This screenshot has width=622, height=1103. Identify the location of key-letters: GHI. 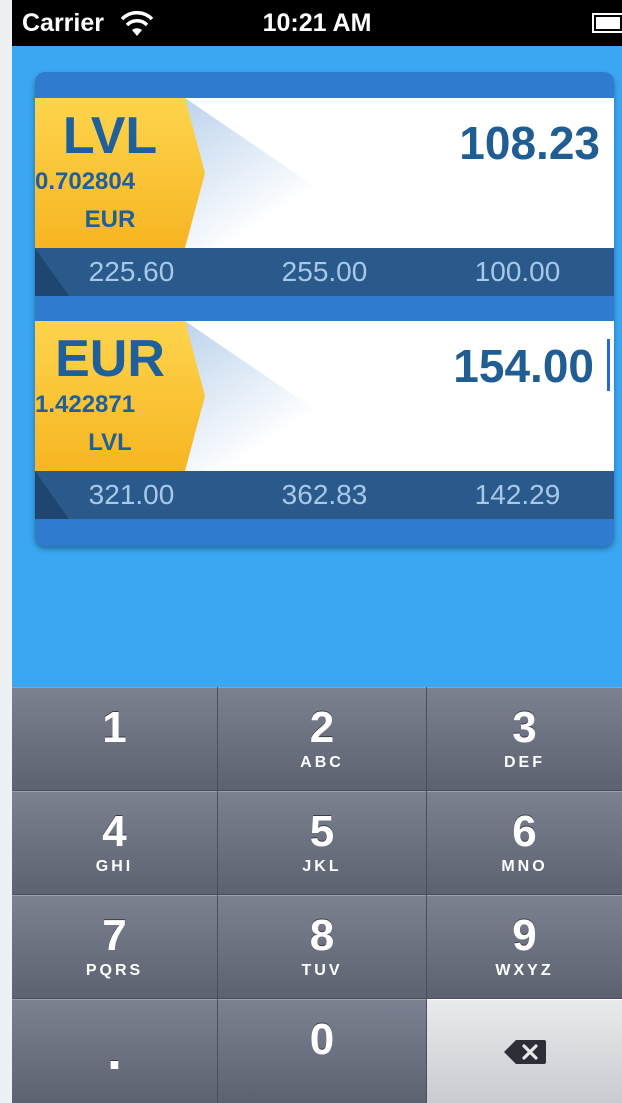
(114, 866).